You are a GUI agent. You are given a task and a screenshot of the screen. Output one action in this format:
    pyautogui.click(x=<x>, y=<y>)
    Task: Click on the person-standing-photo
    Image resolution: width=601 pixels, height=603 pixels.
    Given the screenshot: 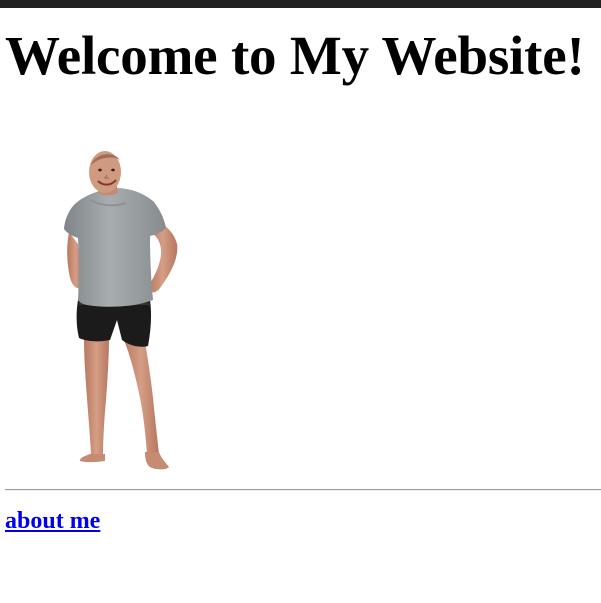 What is the action you would take?
    pyautogui.click(x=121, y=310)
    